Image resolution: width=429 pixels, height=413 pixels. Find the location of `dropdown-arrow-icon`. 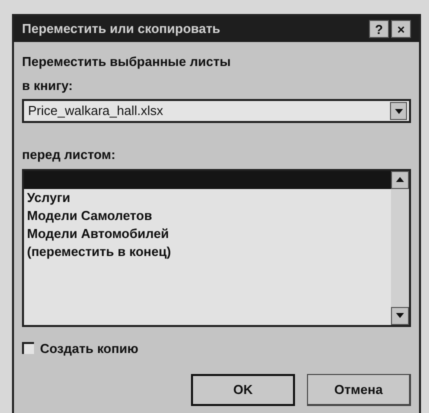

dropdown-arrow-icon is located at coordinates (398, 111).